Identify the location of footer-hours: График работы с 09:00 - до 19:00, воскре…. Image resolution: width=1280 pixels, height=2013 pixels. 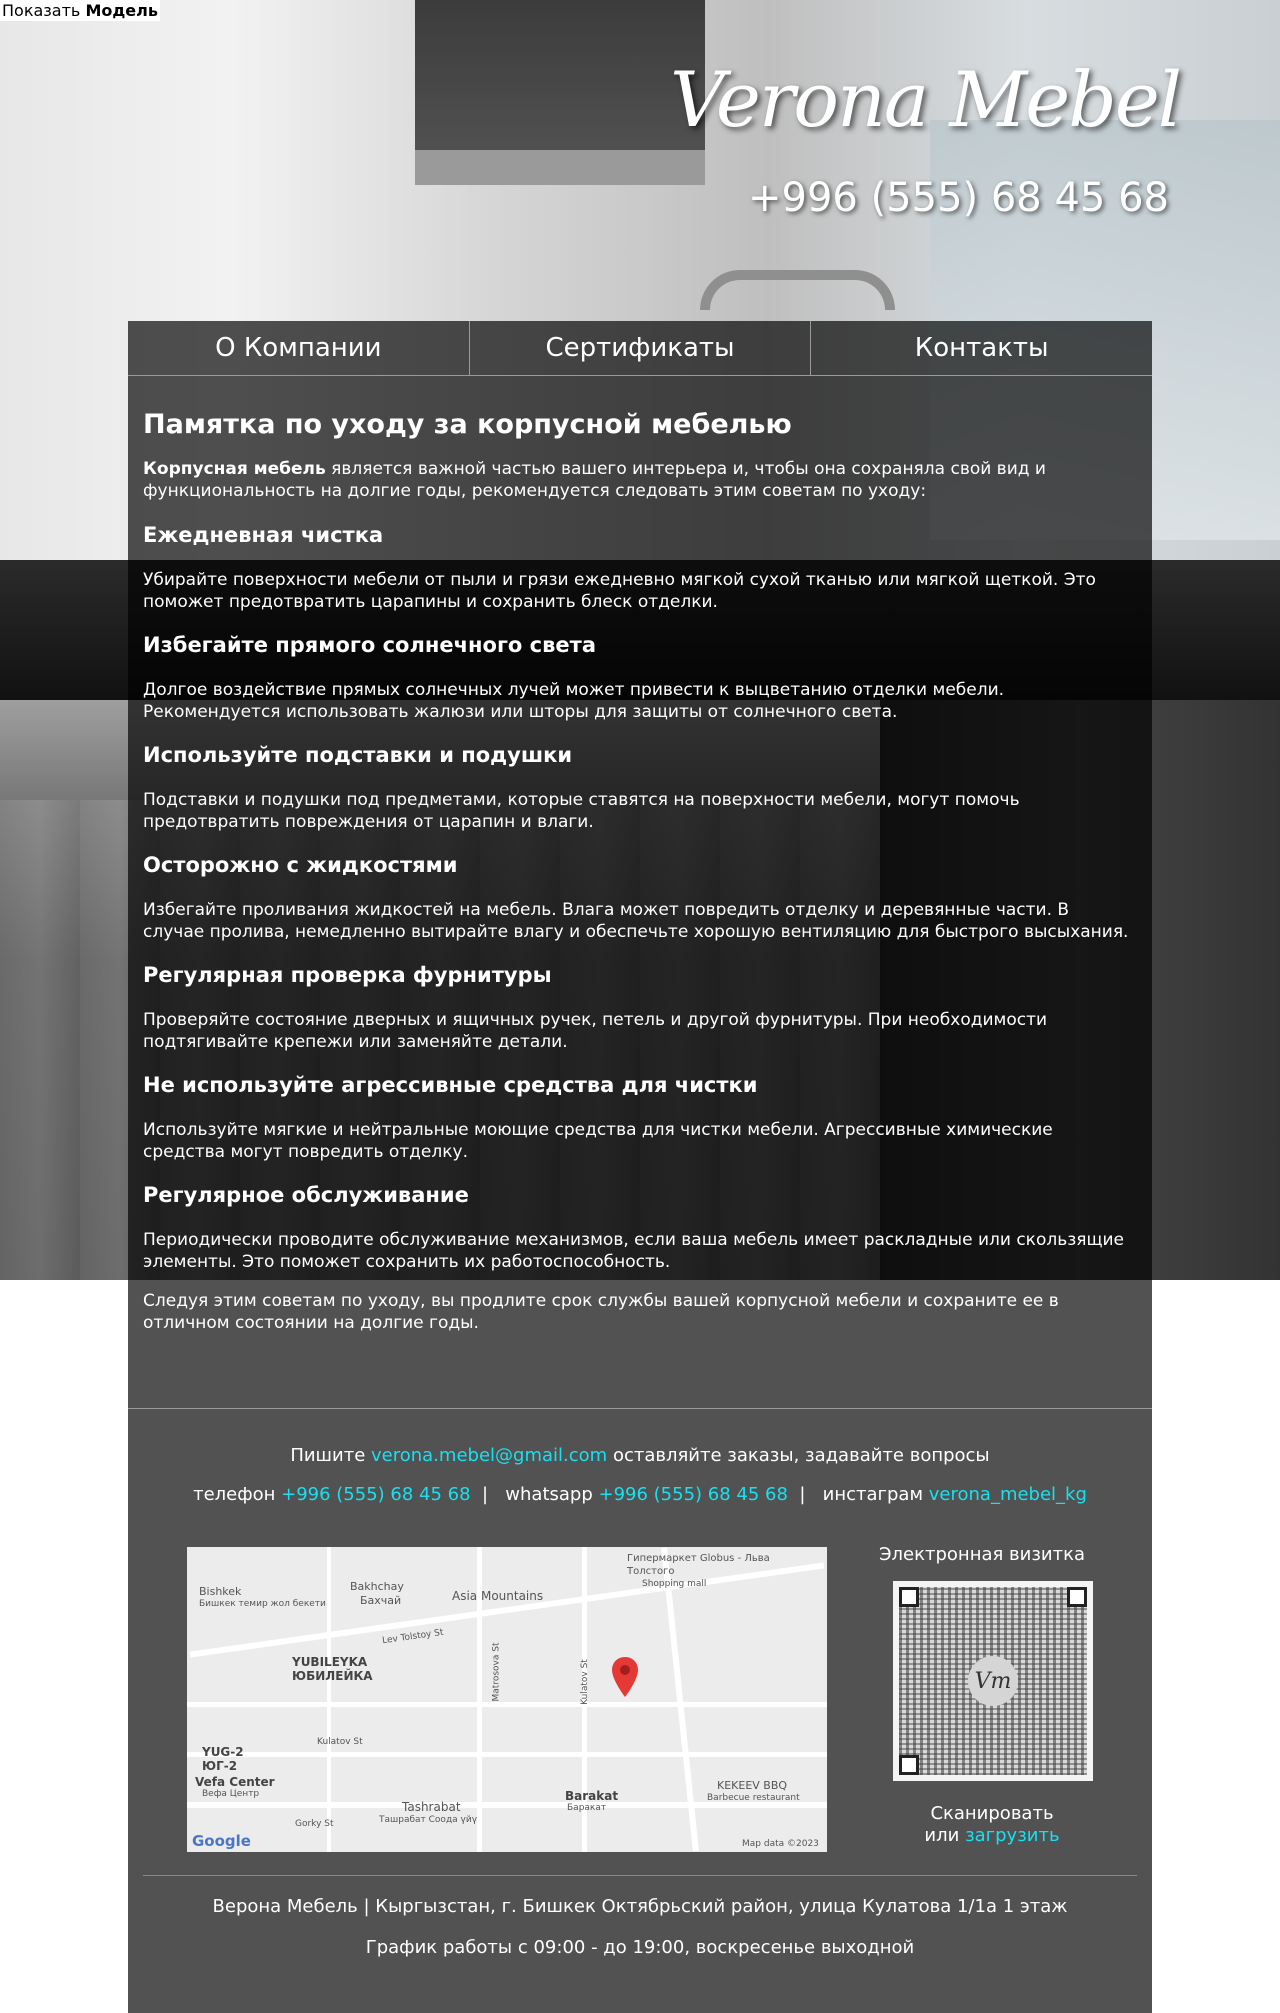
(640, 1947).